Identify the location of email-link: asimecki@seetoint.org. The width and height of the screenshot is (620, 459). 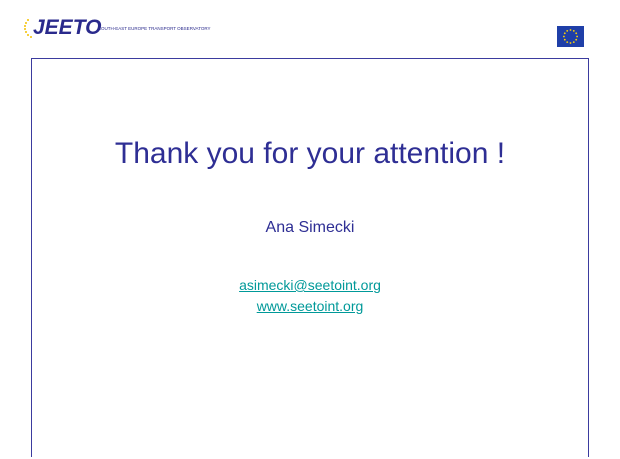
(310, 285).